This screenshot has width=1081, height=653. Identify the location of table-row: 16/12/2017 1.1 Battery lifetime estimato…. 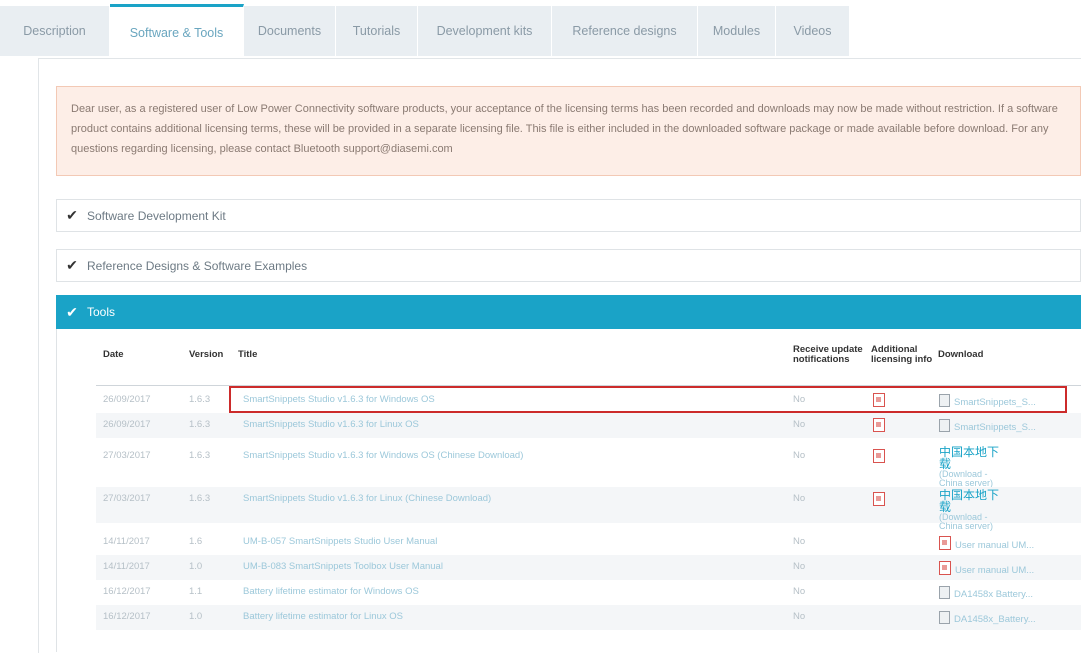
(588, 592).